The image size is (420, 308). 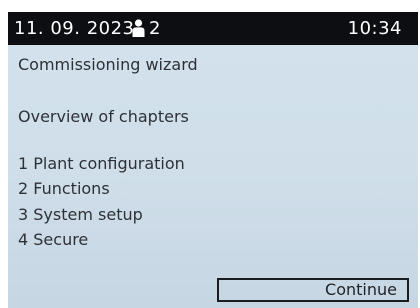 I want to click on chapter-item-3: 3 System setup, so click(x=80, y=214).